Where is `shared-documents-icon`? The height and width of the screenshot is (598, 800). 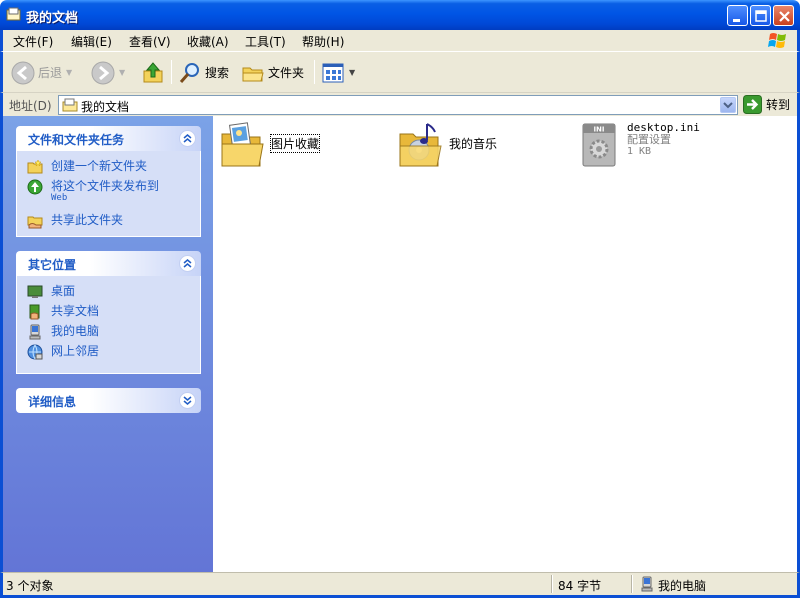 shared-documents-icon is located at coordinates (34, 312).